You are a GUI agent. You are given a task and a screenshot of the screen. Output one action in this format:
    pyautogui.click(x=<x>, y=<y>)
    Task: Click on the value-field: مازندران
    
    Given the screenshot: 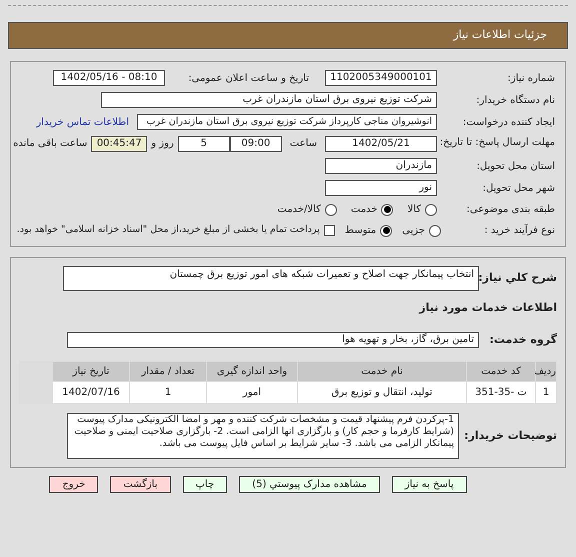 What is the action you would take?
    pyautogui.click(x=381, y=166)
    